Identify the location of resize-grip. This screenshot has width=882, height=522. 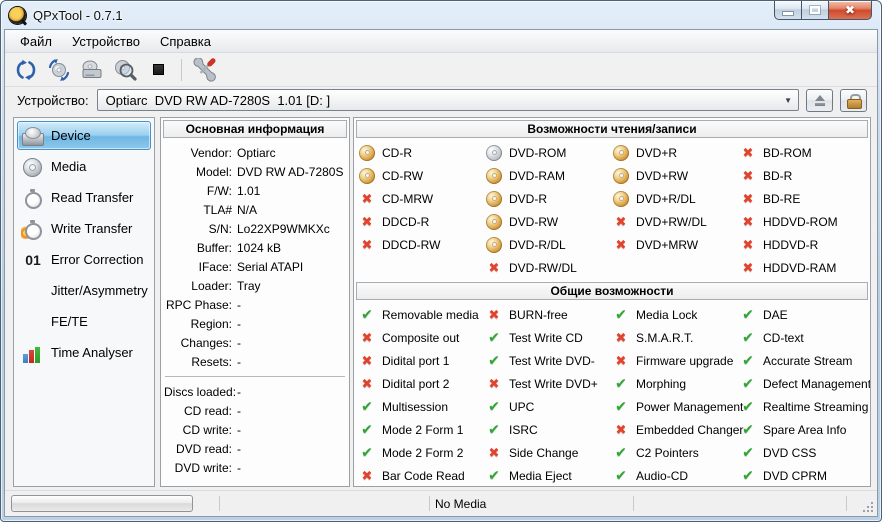
(868, 507).